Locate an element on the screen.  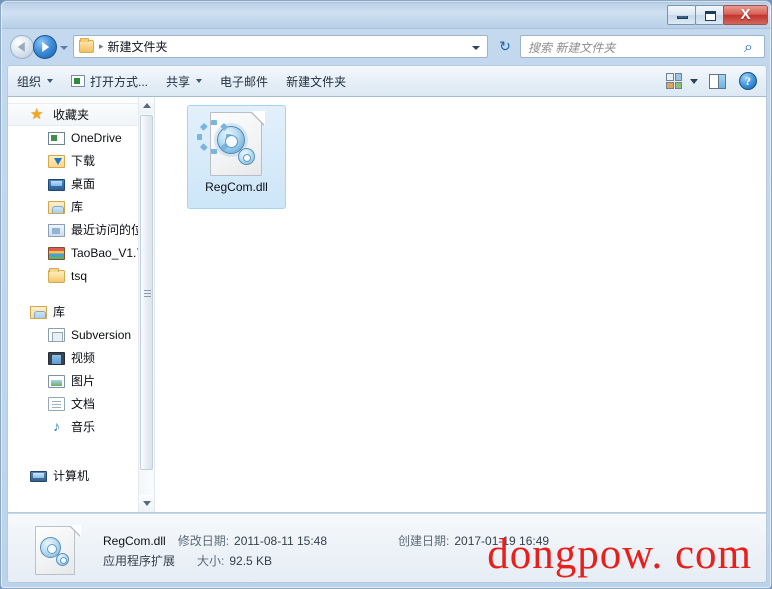
address-input: ▸ 新建文件夹 is located at coordinates (280, 46).